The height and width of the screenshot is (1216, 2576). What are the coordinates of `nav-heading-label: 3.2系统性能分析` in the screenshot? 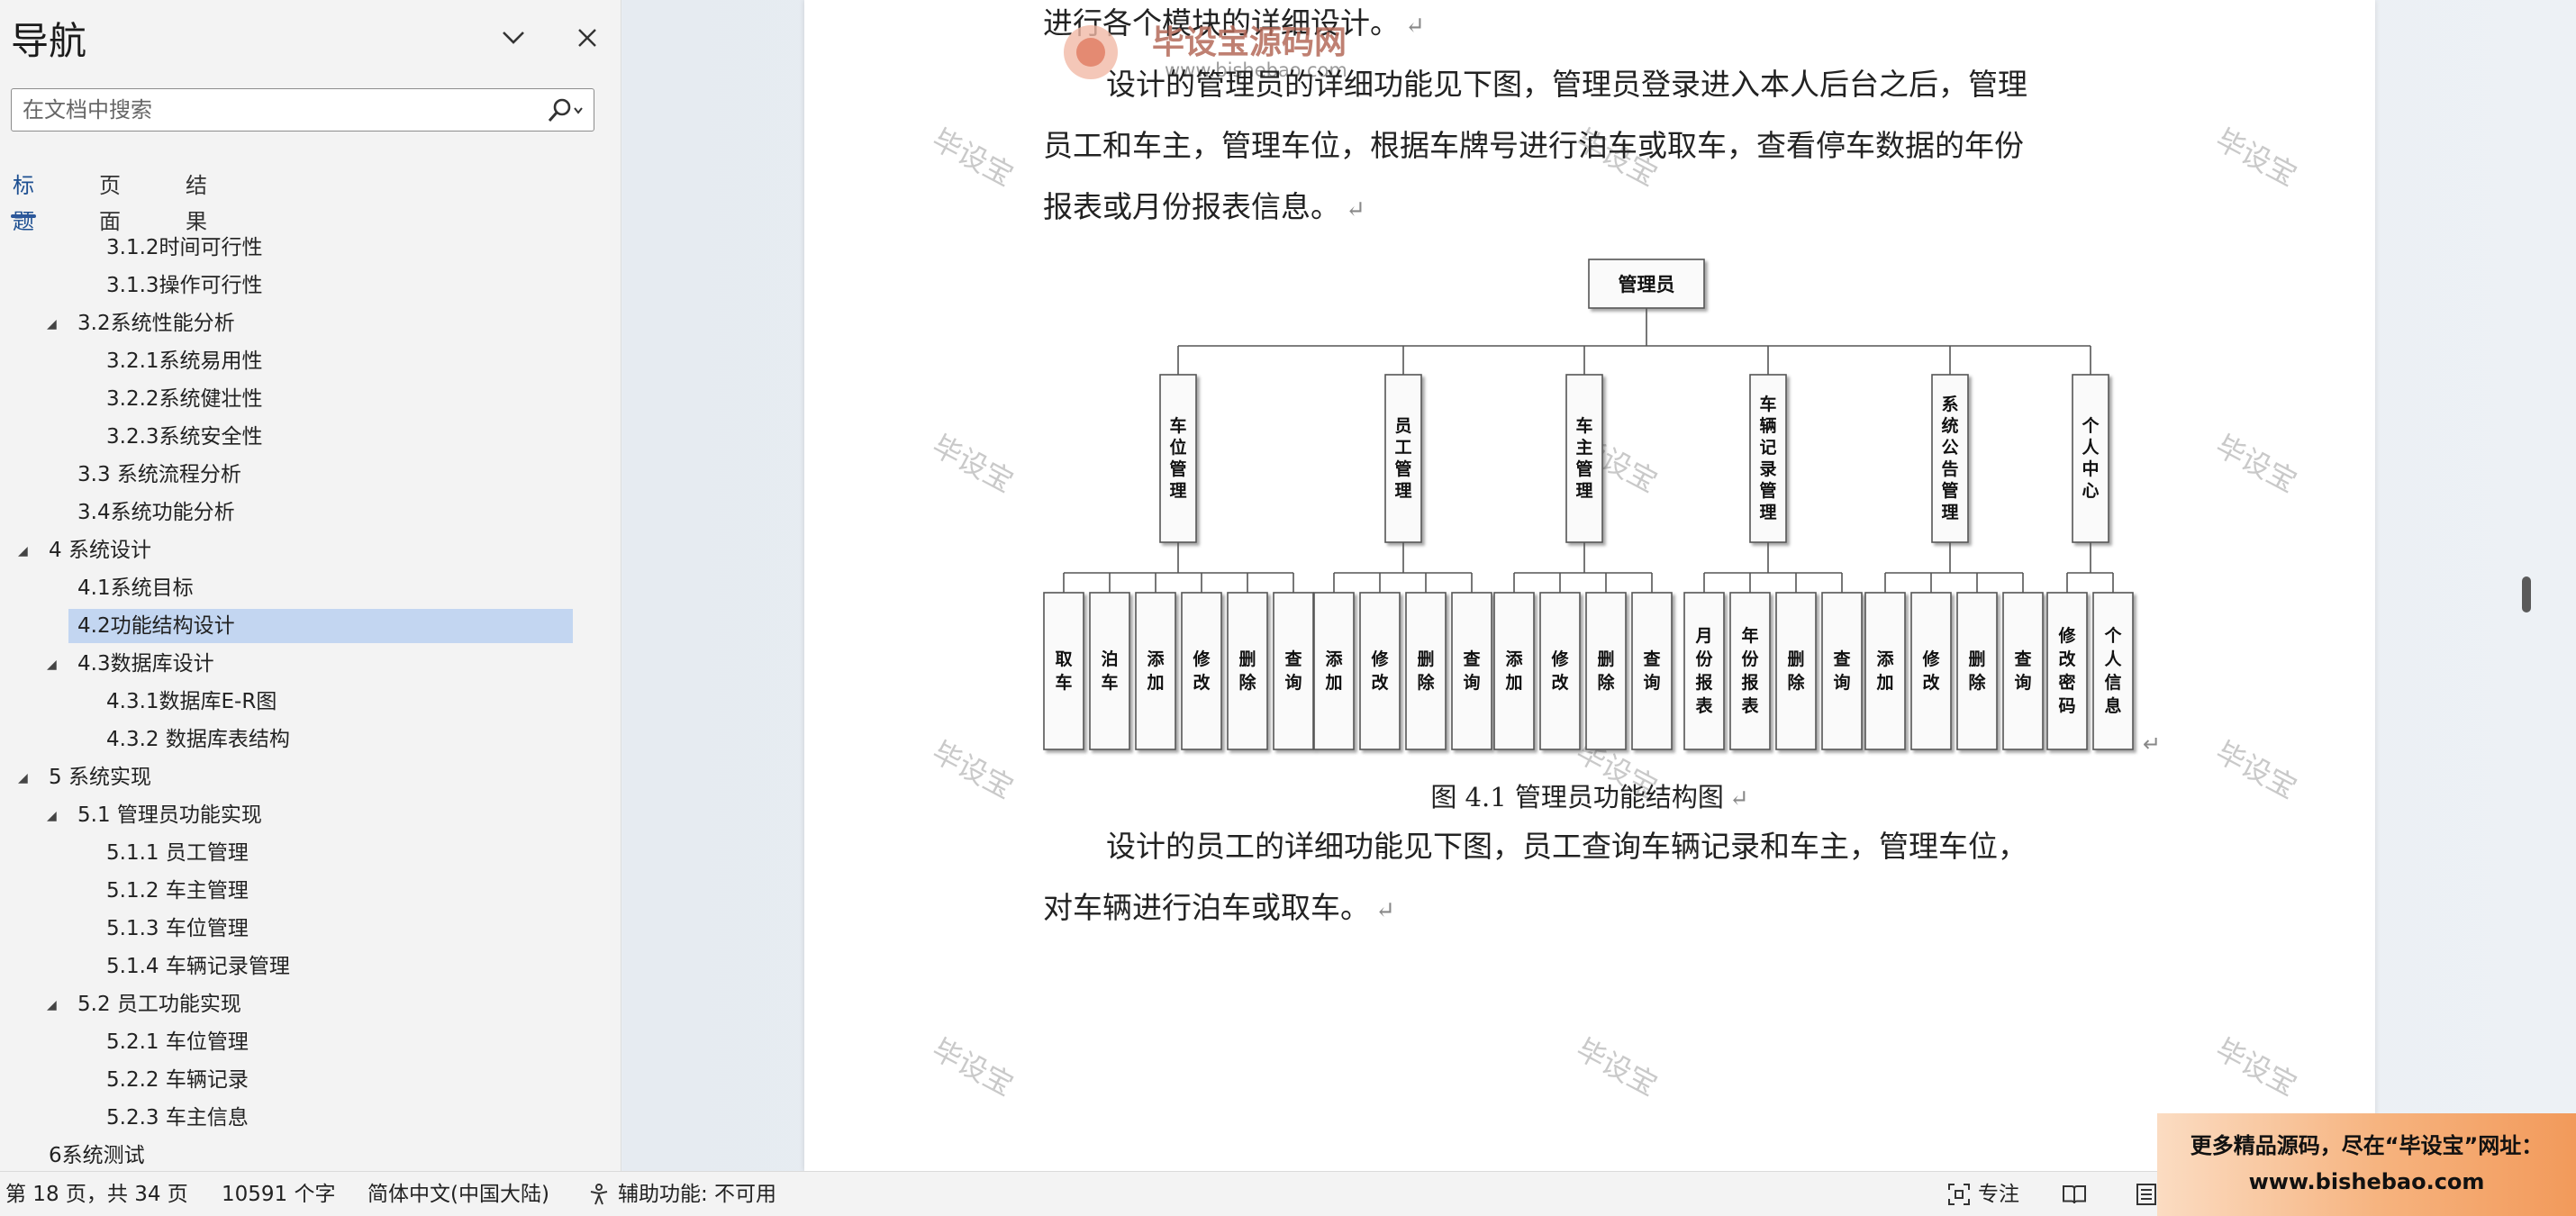 It's located at (156, 323).